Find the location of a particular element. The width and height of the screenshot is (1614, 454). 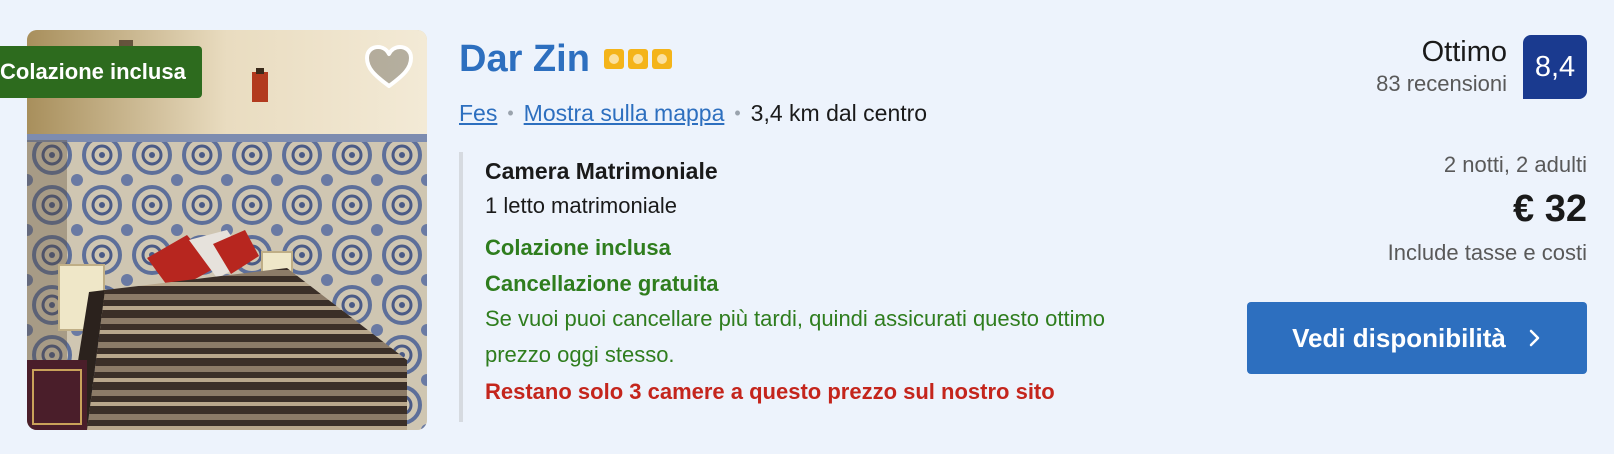

heart-icon is located at coordinates (389, 66).